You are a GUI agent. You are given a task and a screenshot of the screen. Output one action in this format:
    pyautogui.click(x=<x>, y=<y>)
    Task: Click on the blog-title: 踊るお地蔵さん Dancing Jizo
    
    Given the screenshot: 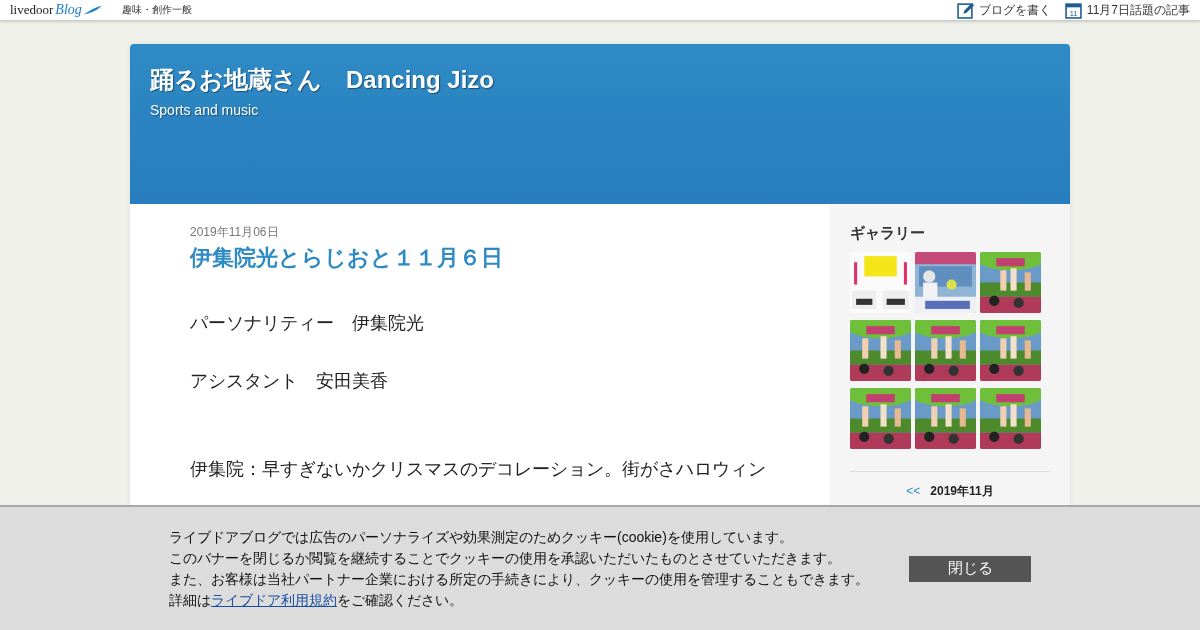 What is the action you would take?
    pyautogui.click(x=600, y=80)
    